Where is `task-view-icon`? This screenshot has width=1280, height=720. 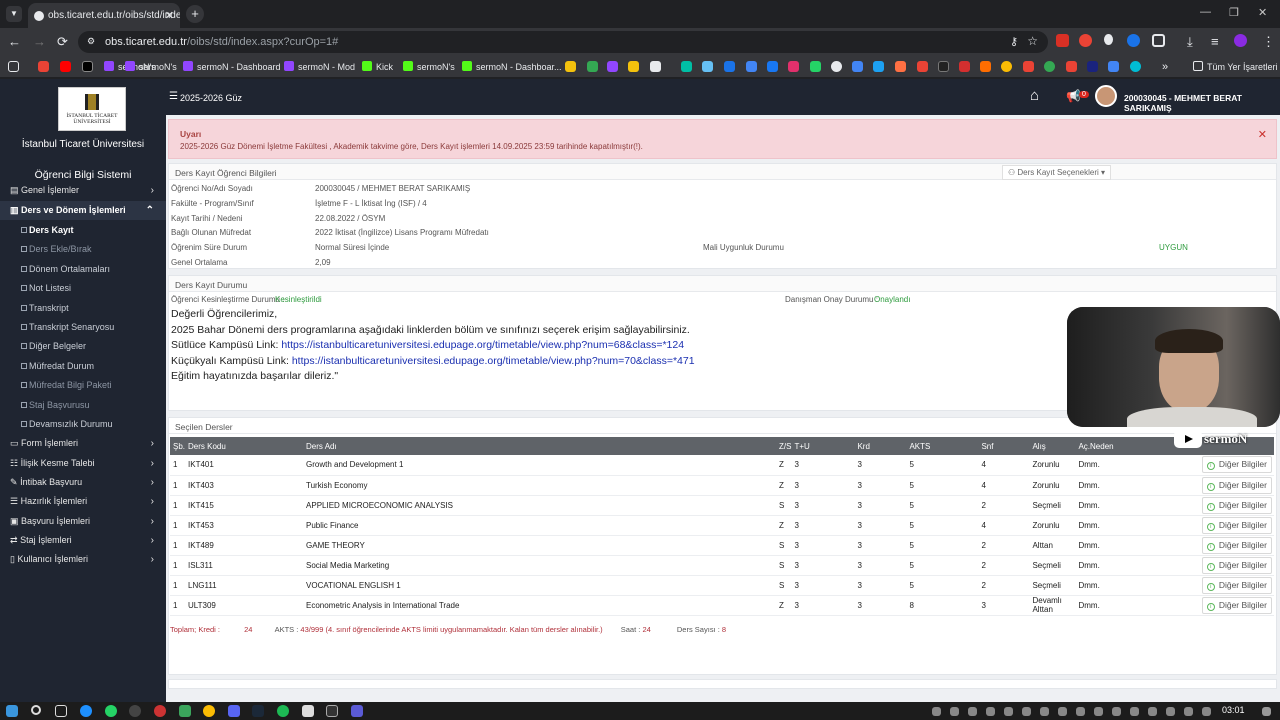 task-view-icon is located at coordinates (61, 711).